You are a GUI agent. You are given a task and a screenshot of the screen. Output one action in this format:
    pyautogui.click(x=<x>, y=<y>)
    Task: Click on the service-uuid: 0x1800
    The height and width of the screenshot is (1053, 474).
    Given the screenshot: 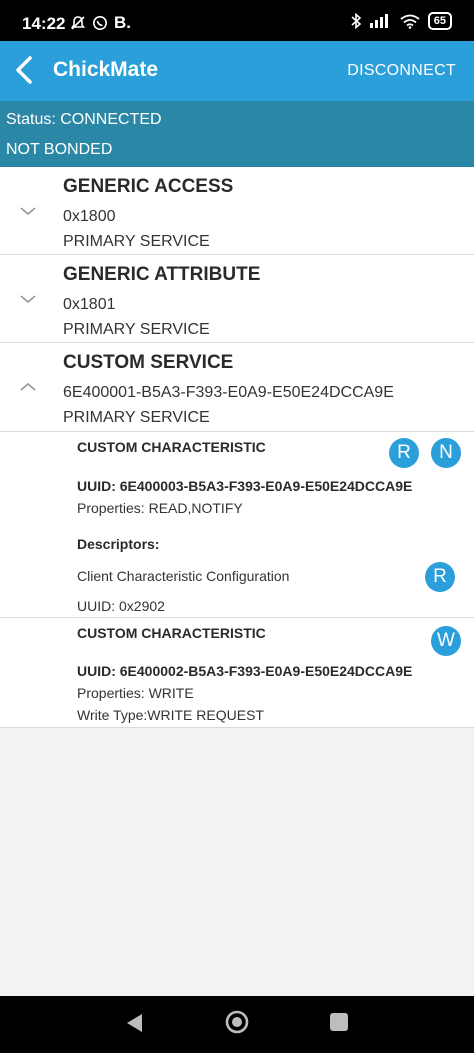 What is the action you would take?
    pyautogui.click(x=89, y=216)
    